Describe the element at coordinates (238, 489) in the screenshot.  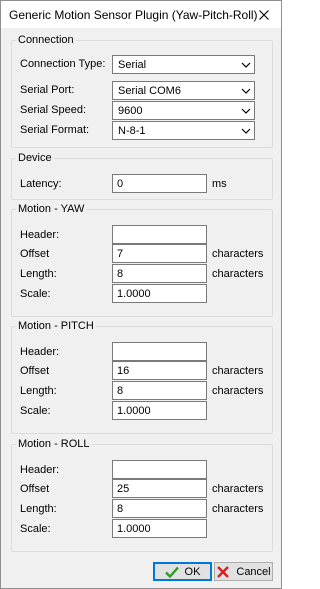
I see `roll-offset-unit: characters` at that location.